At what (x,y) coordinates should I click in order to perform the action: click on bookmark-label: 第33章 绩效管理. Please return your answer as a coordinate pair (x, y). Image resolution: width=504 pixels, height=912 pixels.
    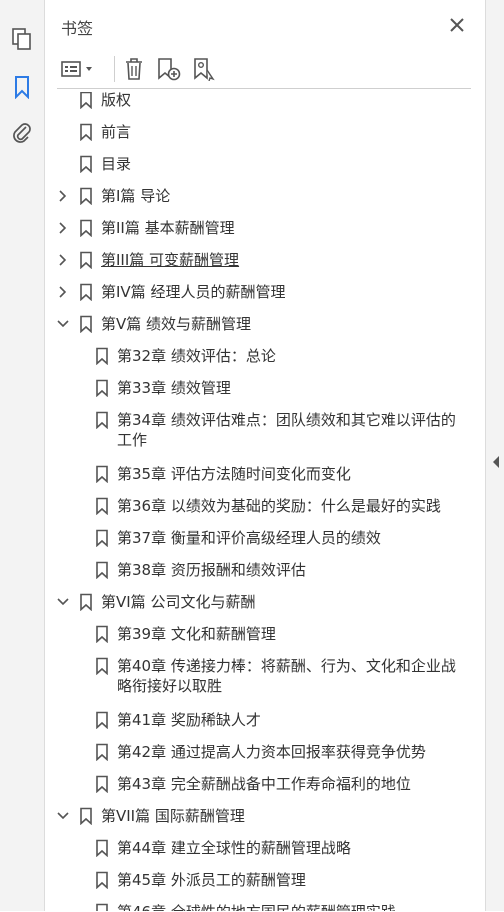
    Looking at the image, I should click on (174, 388).